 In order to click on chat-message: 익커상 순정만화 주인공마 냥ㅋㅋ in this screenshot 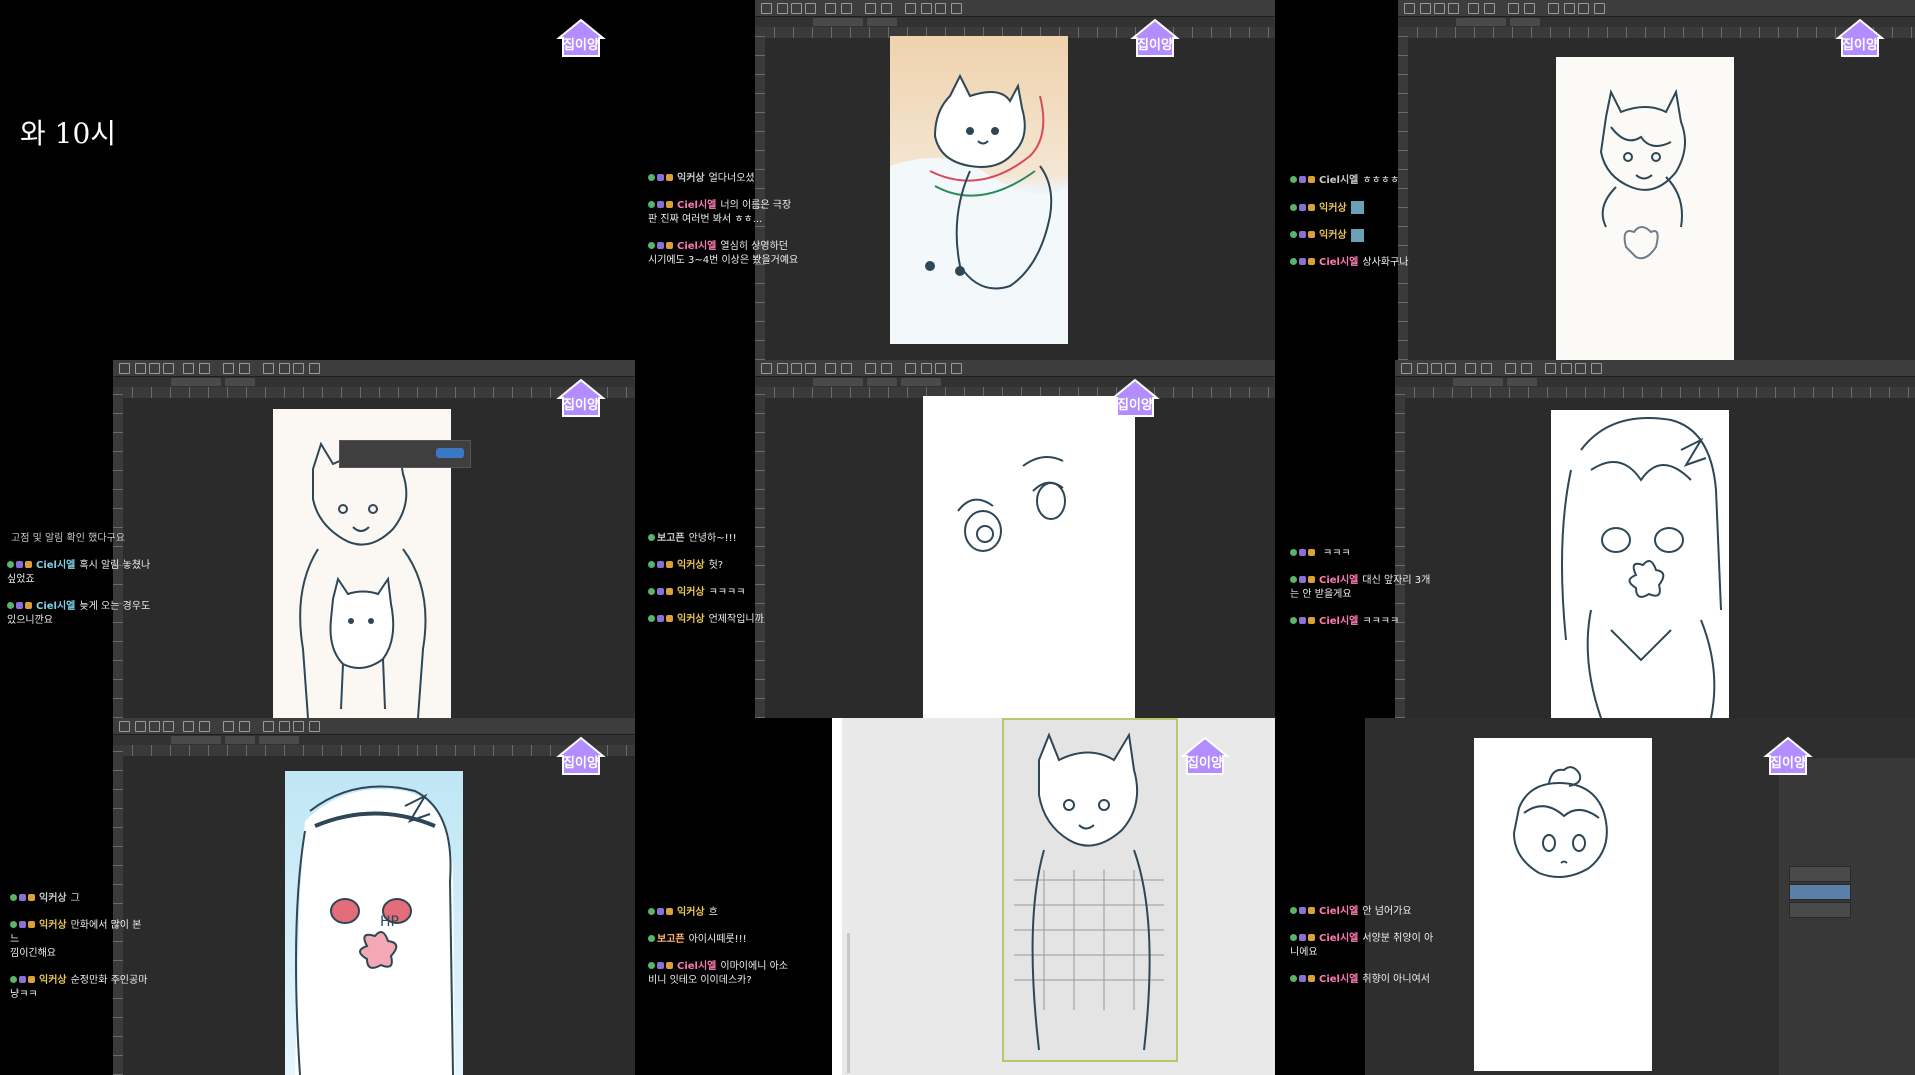, I will do `click(79, 987)`.